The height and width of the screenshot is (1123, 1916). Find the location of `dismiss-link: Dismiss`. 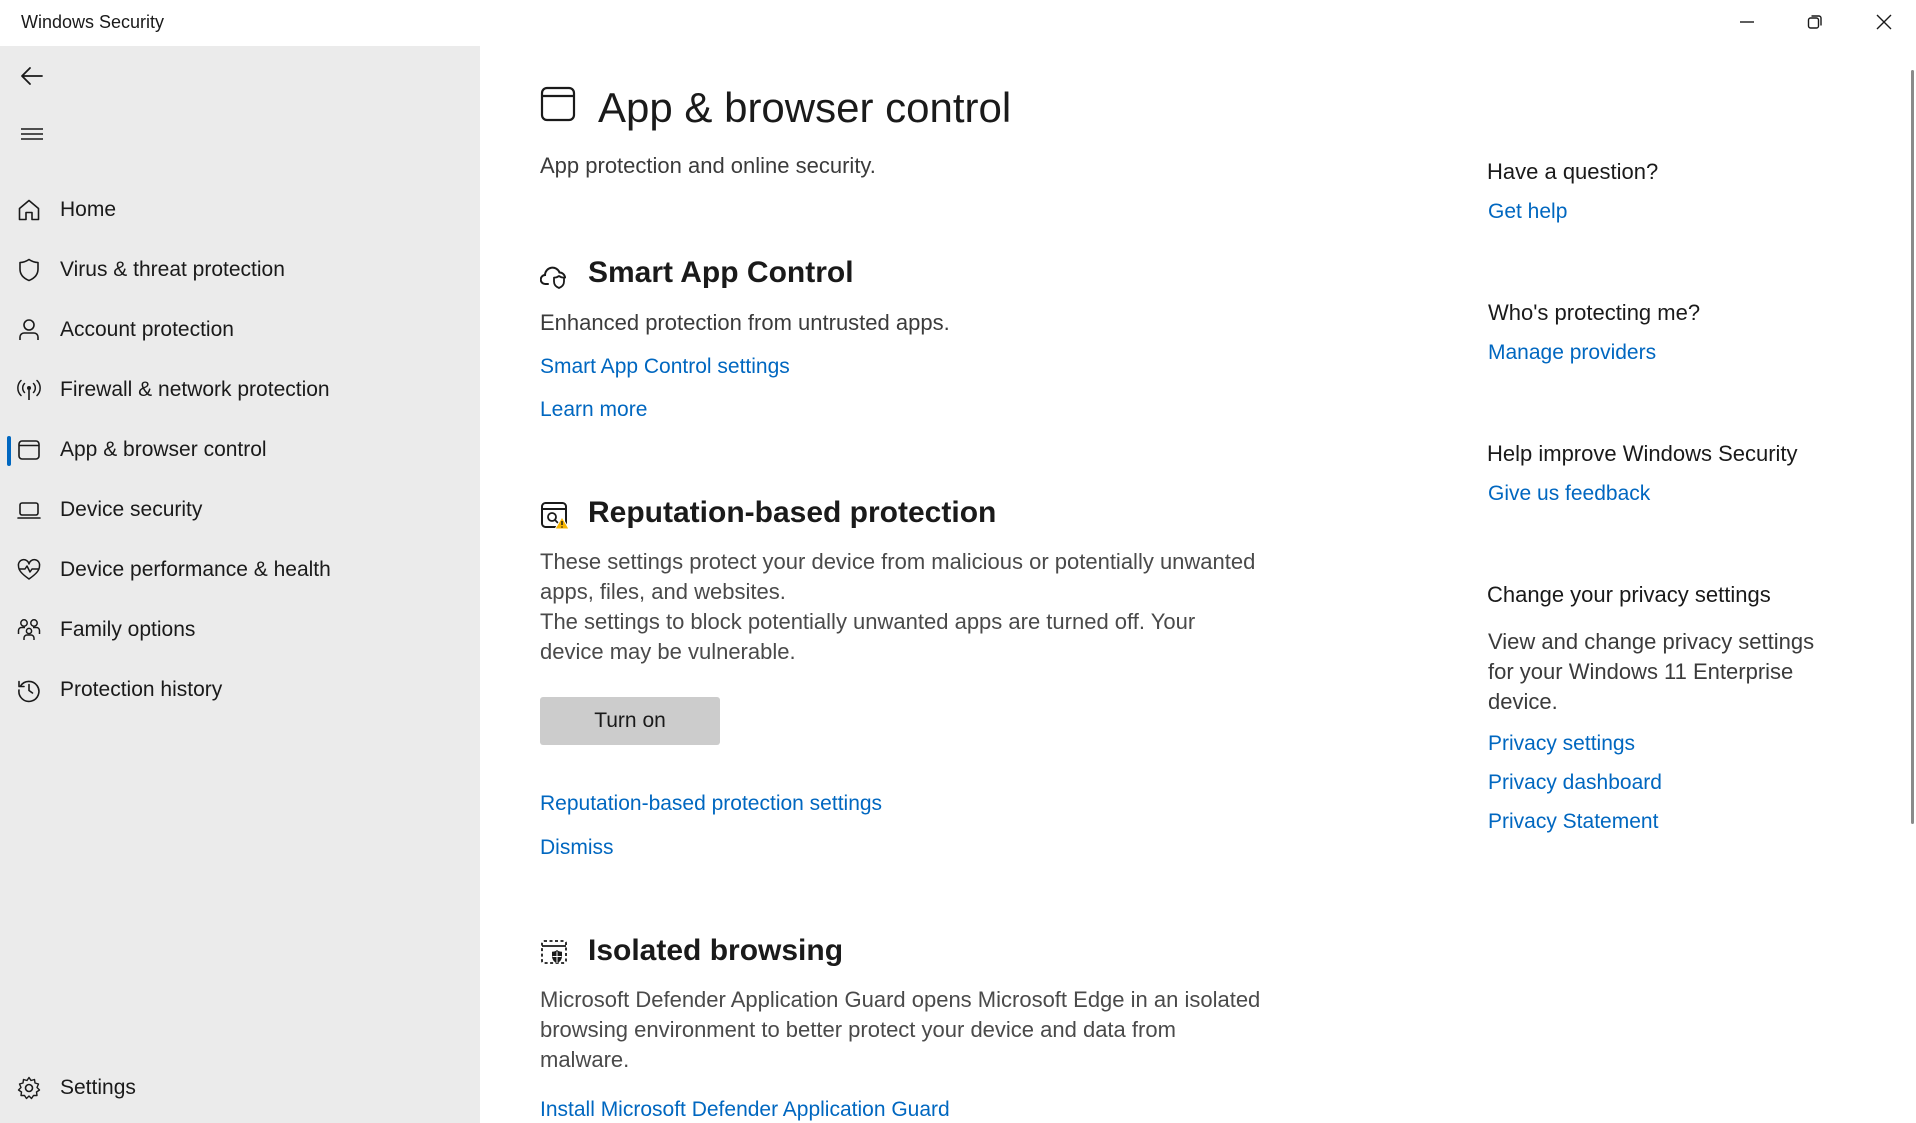

dismiss-link: Dismiss is located at coordinates (577, 848).